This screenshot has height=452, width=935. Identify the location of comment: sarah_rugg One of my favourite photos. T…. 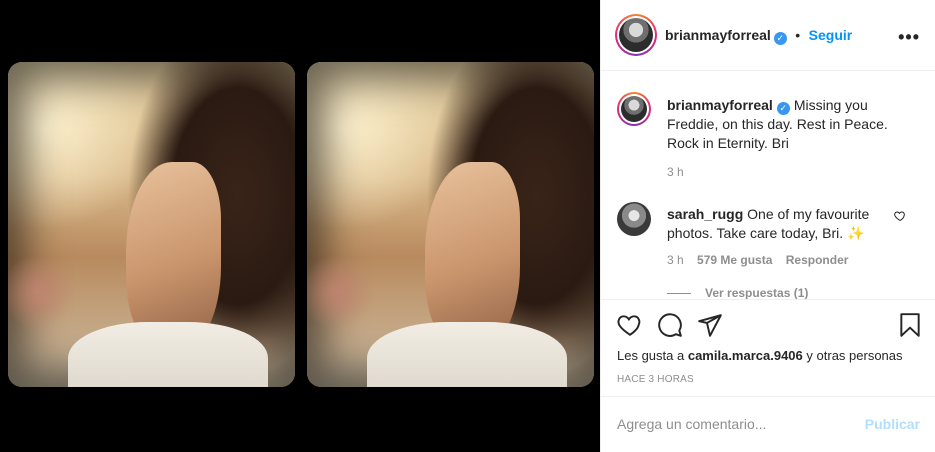
(774, 223).